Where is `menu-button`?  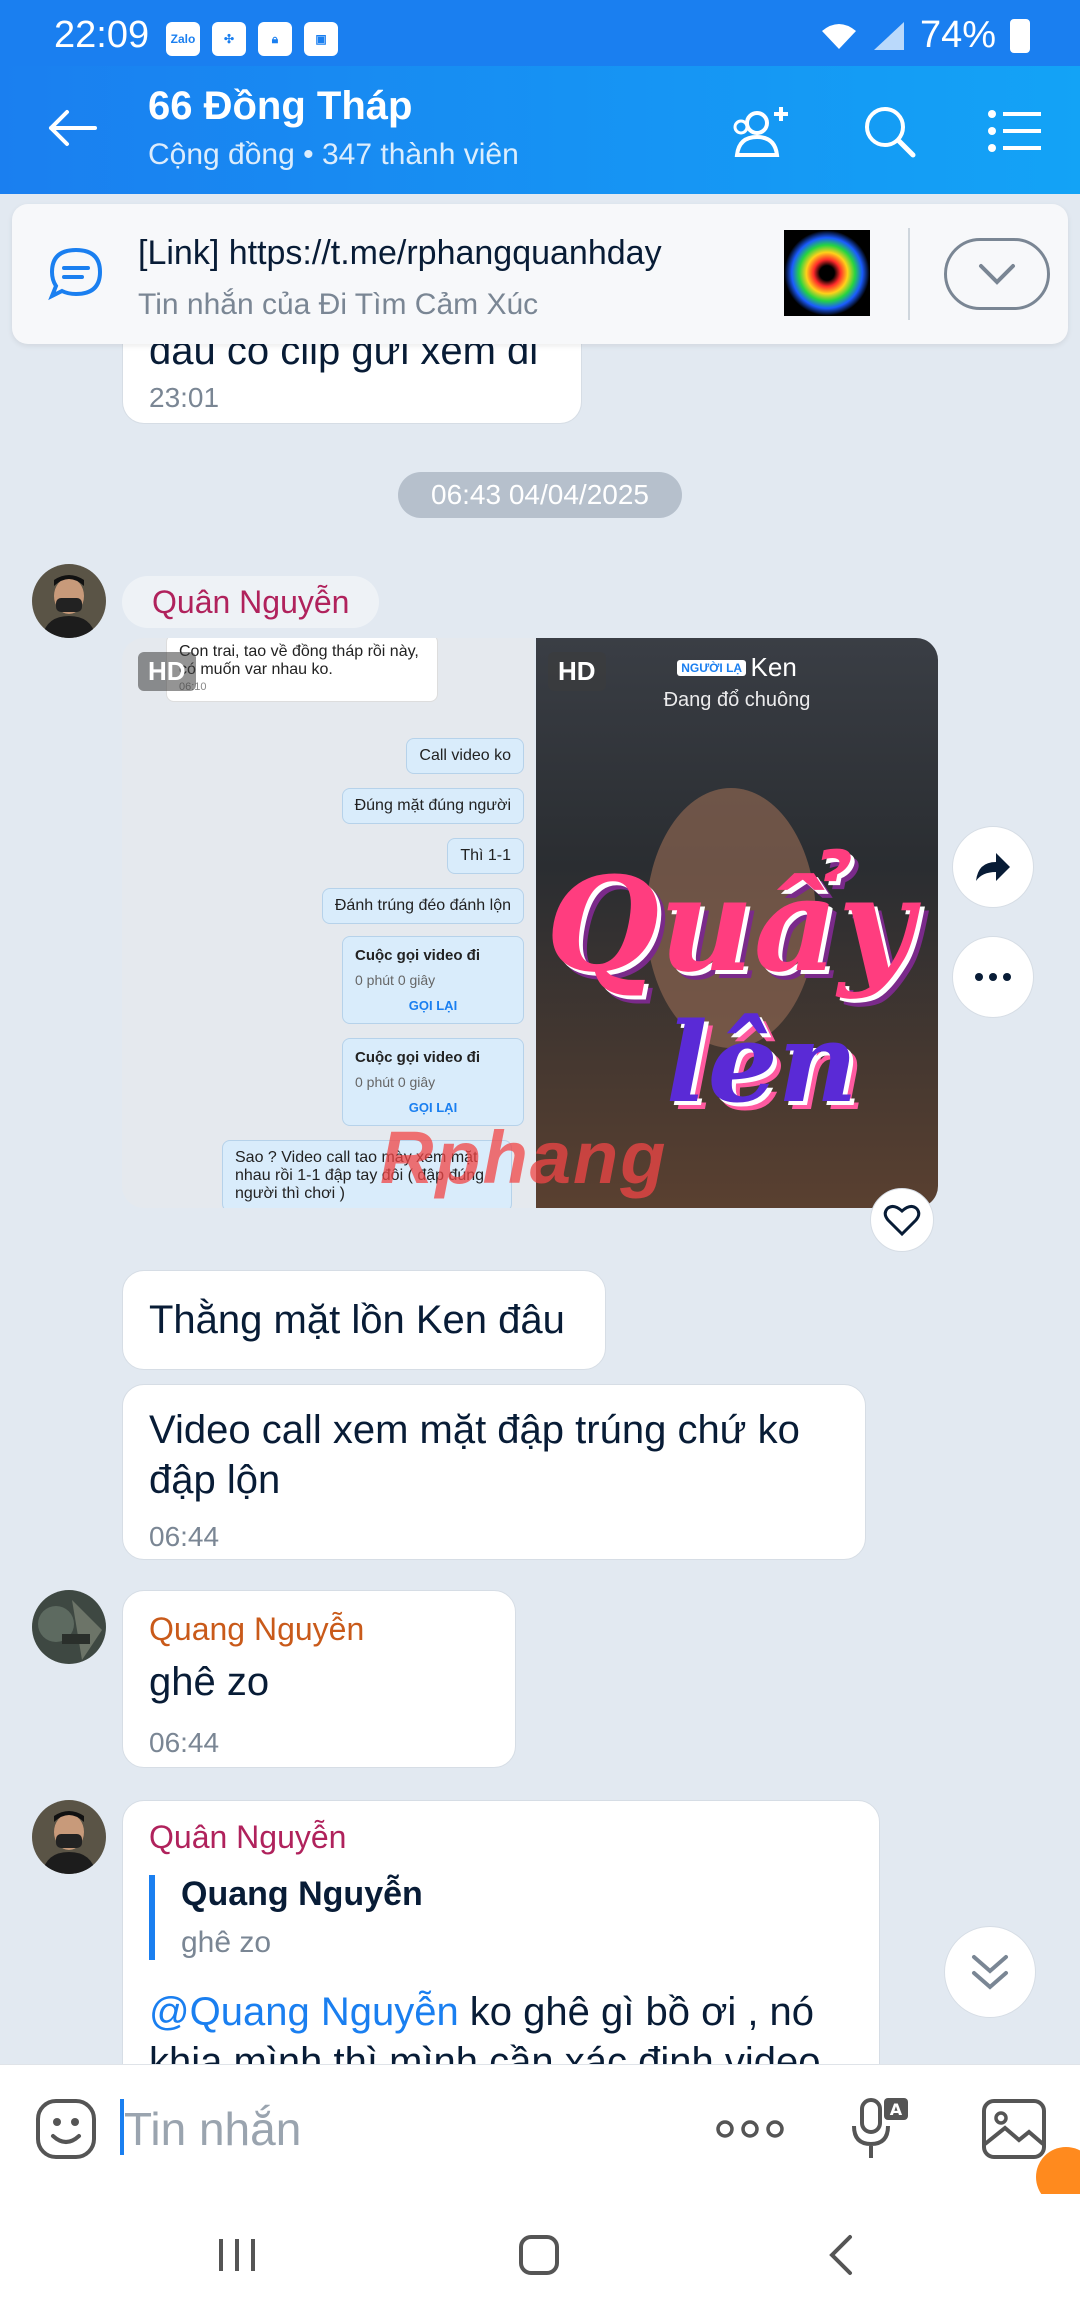 menu-button is located at coordinates (1015, 131).